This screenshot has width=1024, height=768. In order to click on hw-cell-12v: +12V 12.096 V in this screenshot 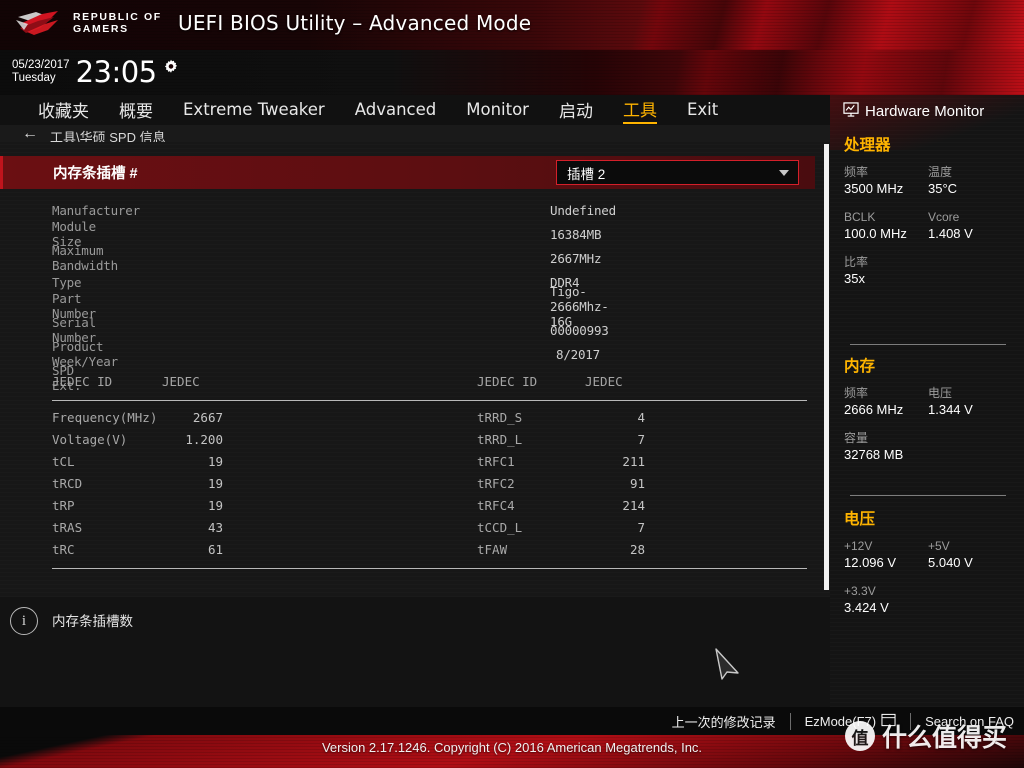, I will do `click(886, 555)`.